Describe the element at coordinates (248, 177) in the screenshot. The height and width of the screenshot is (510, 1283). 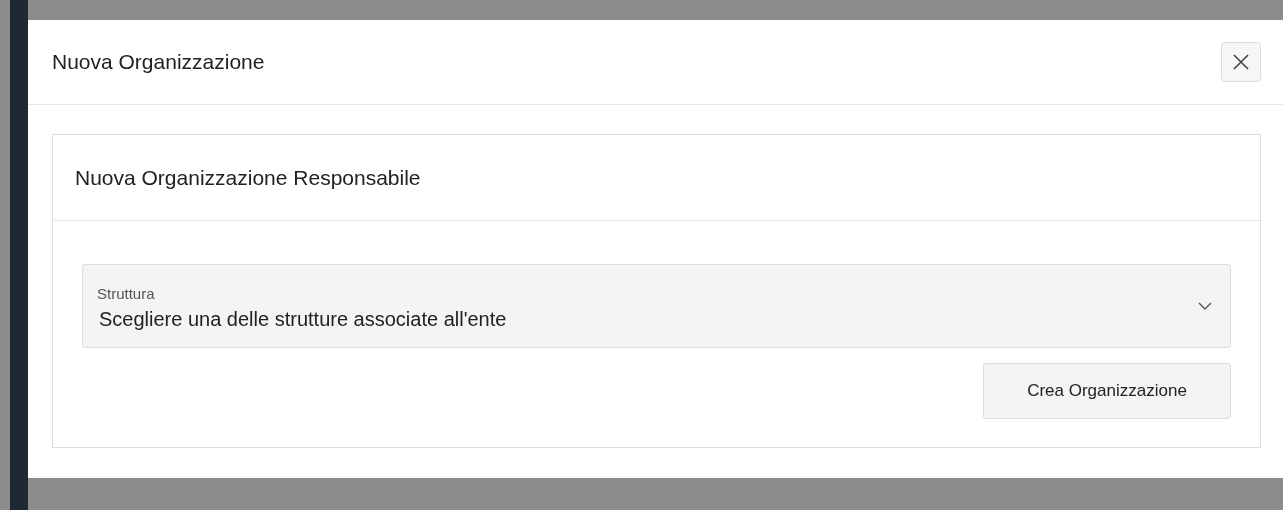
I see `card-title: Nuova Organizzazione Responsabile` at that location.